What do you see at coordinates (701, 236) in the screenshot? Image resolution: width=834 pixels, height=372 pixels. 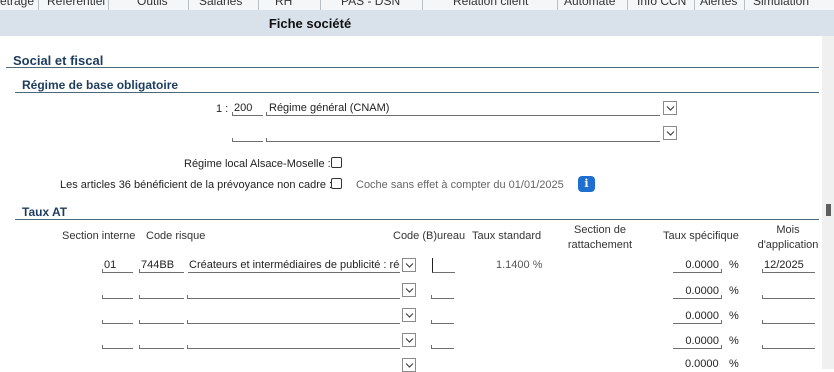 I see `col-taux-specifique: Taux spécifique` at bounding box center [701, 236].